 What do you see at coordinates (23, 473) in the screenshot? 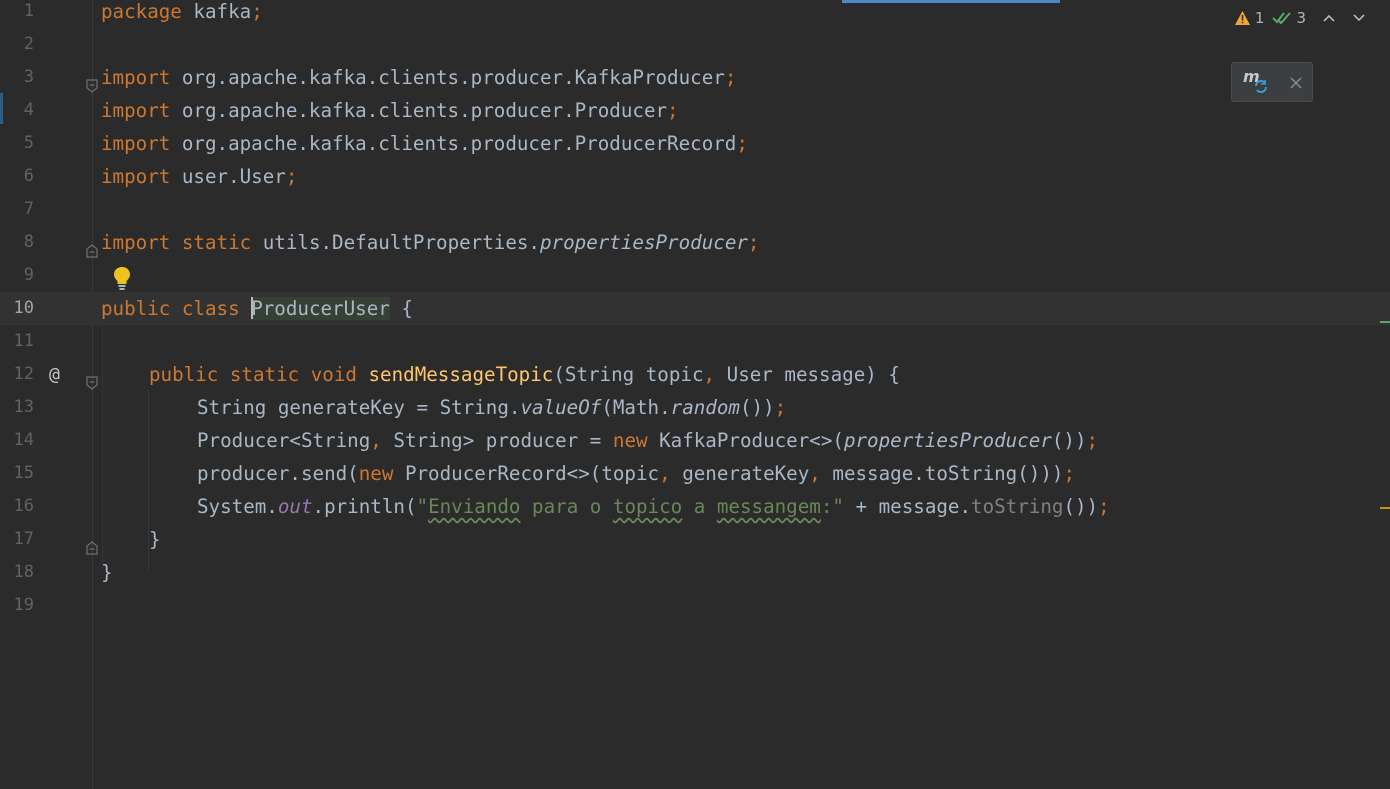
I see `line-number: 15` at bounding box center [23, 473].